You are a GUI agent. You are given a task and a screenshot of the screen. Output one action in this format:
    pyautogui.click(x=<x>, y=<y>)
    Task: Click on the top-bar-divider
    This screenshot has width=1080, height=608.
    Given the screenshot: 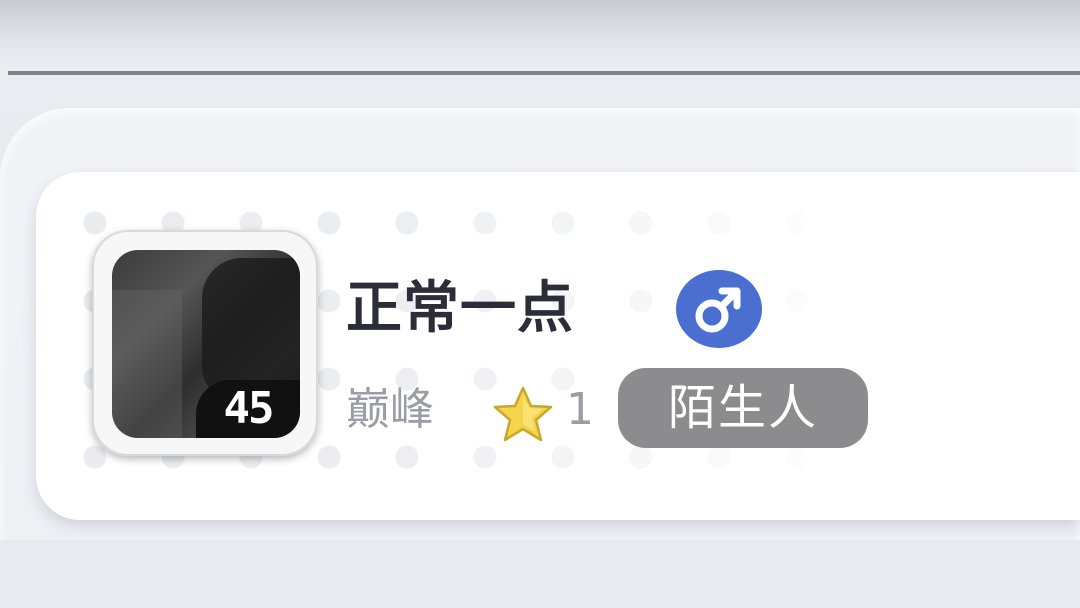 What is the action you would take?
    pyautogui.click(x=544, y=73)
    